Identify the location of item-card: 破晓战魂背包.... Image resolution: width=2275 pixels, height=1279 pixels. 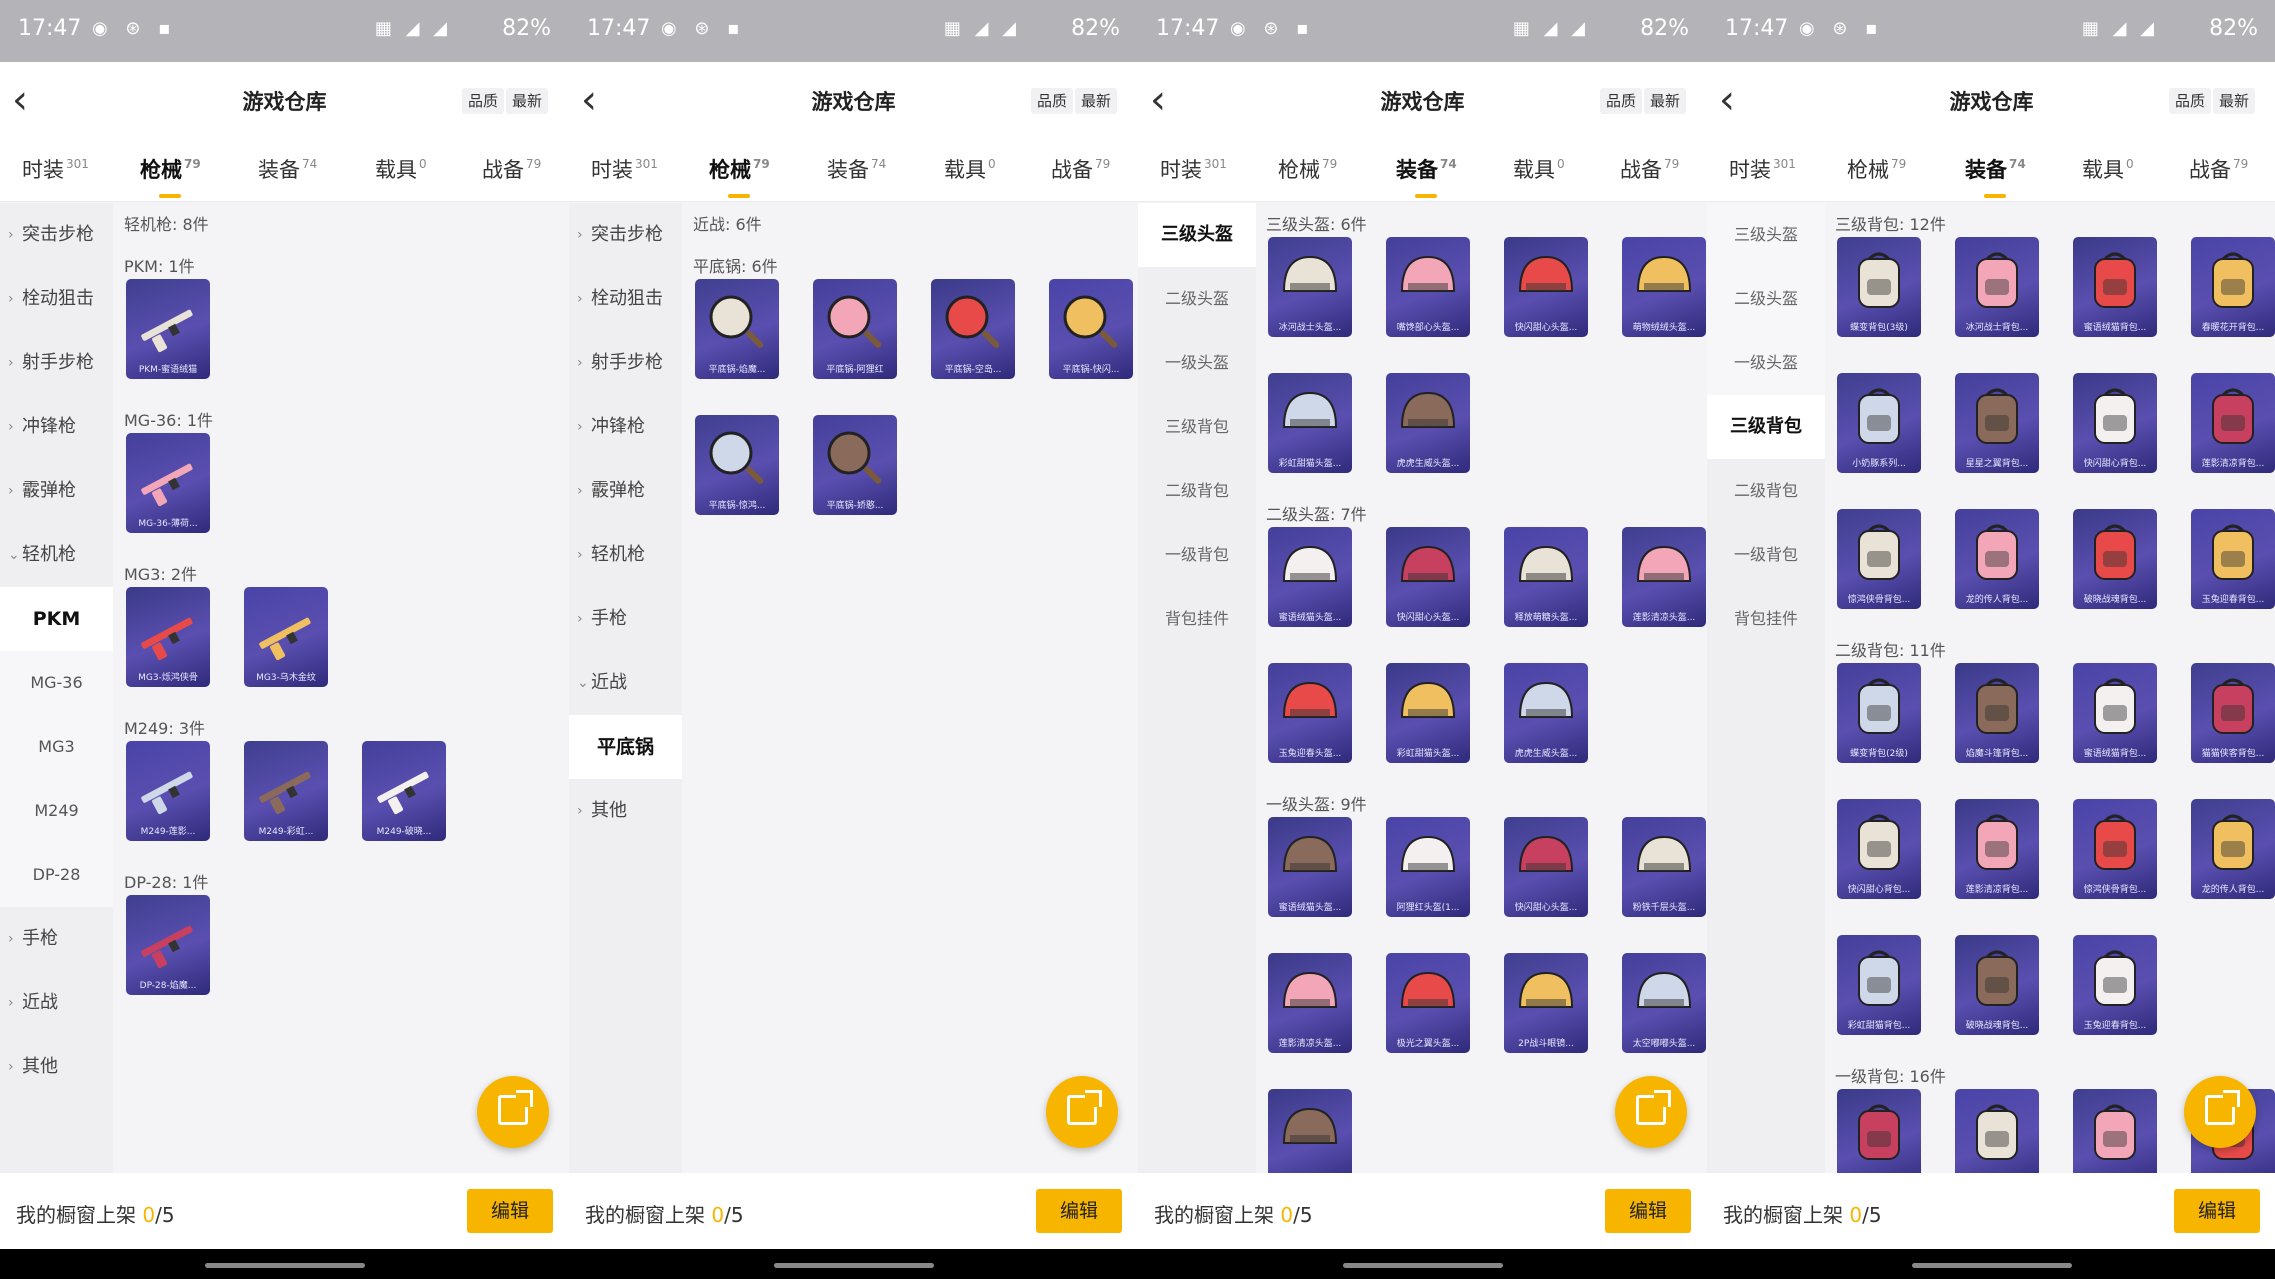
(1997, 985).